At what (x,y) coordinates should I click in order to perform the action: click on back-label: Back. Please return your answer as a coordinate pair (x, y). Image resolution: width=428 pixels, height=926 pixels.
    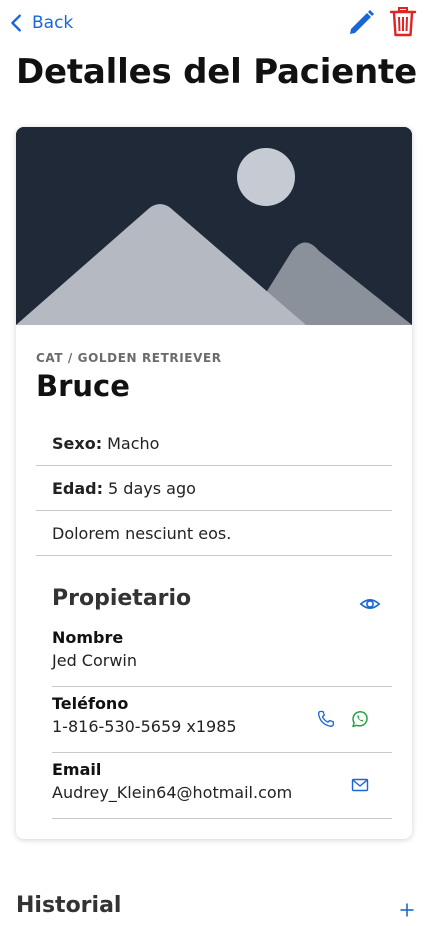
    Looking at the image, I should click on (53, 23).